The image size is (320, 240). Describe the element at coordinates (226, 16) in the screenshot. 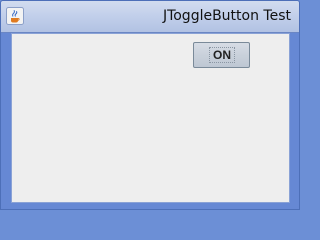

I see `window-title: JToggleButton Test` at that location.